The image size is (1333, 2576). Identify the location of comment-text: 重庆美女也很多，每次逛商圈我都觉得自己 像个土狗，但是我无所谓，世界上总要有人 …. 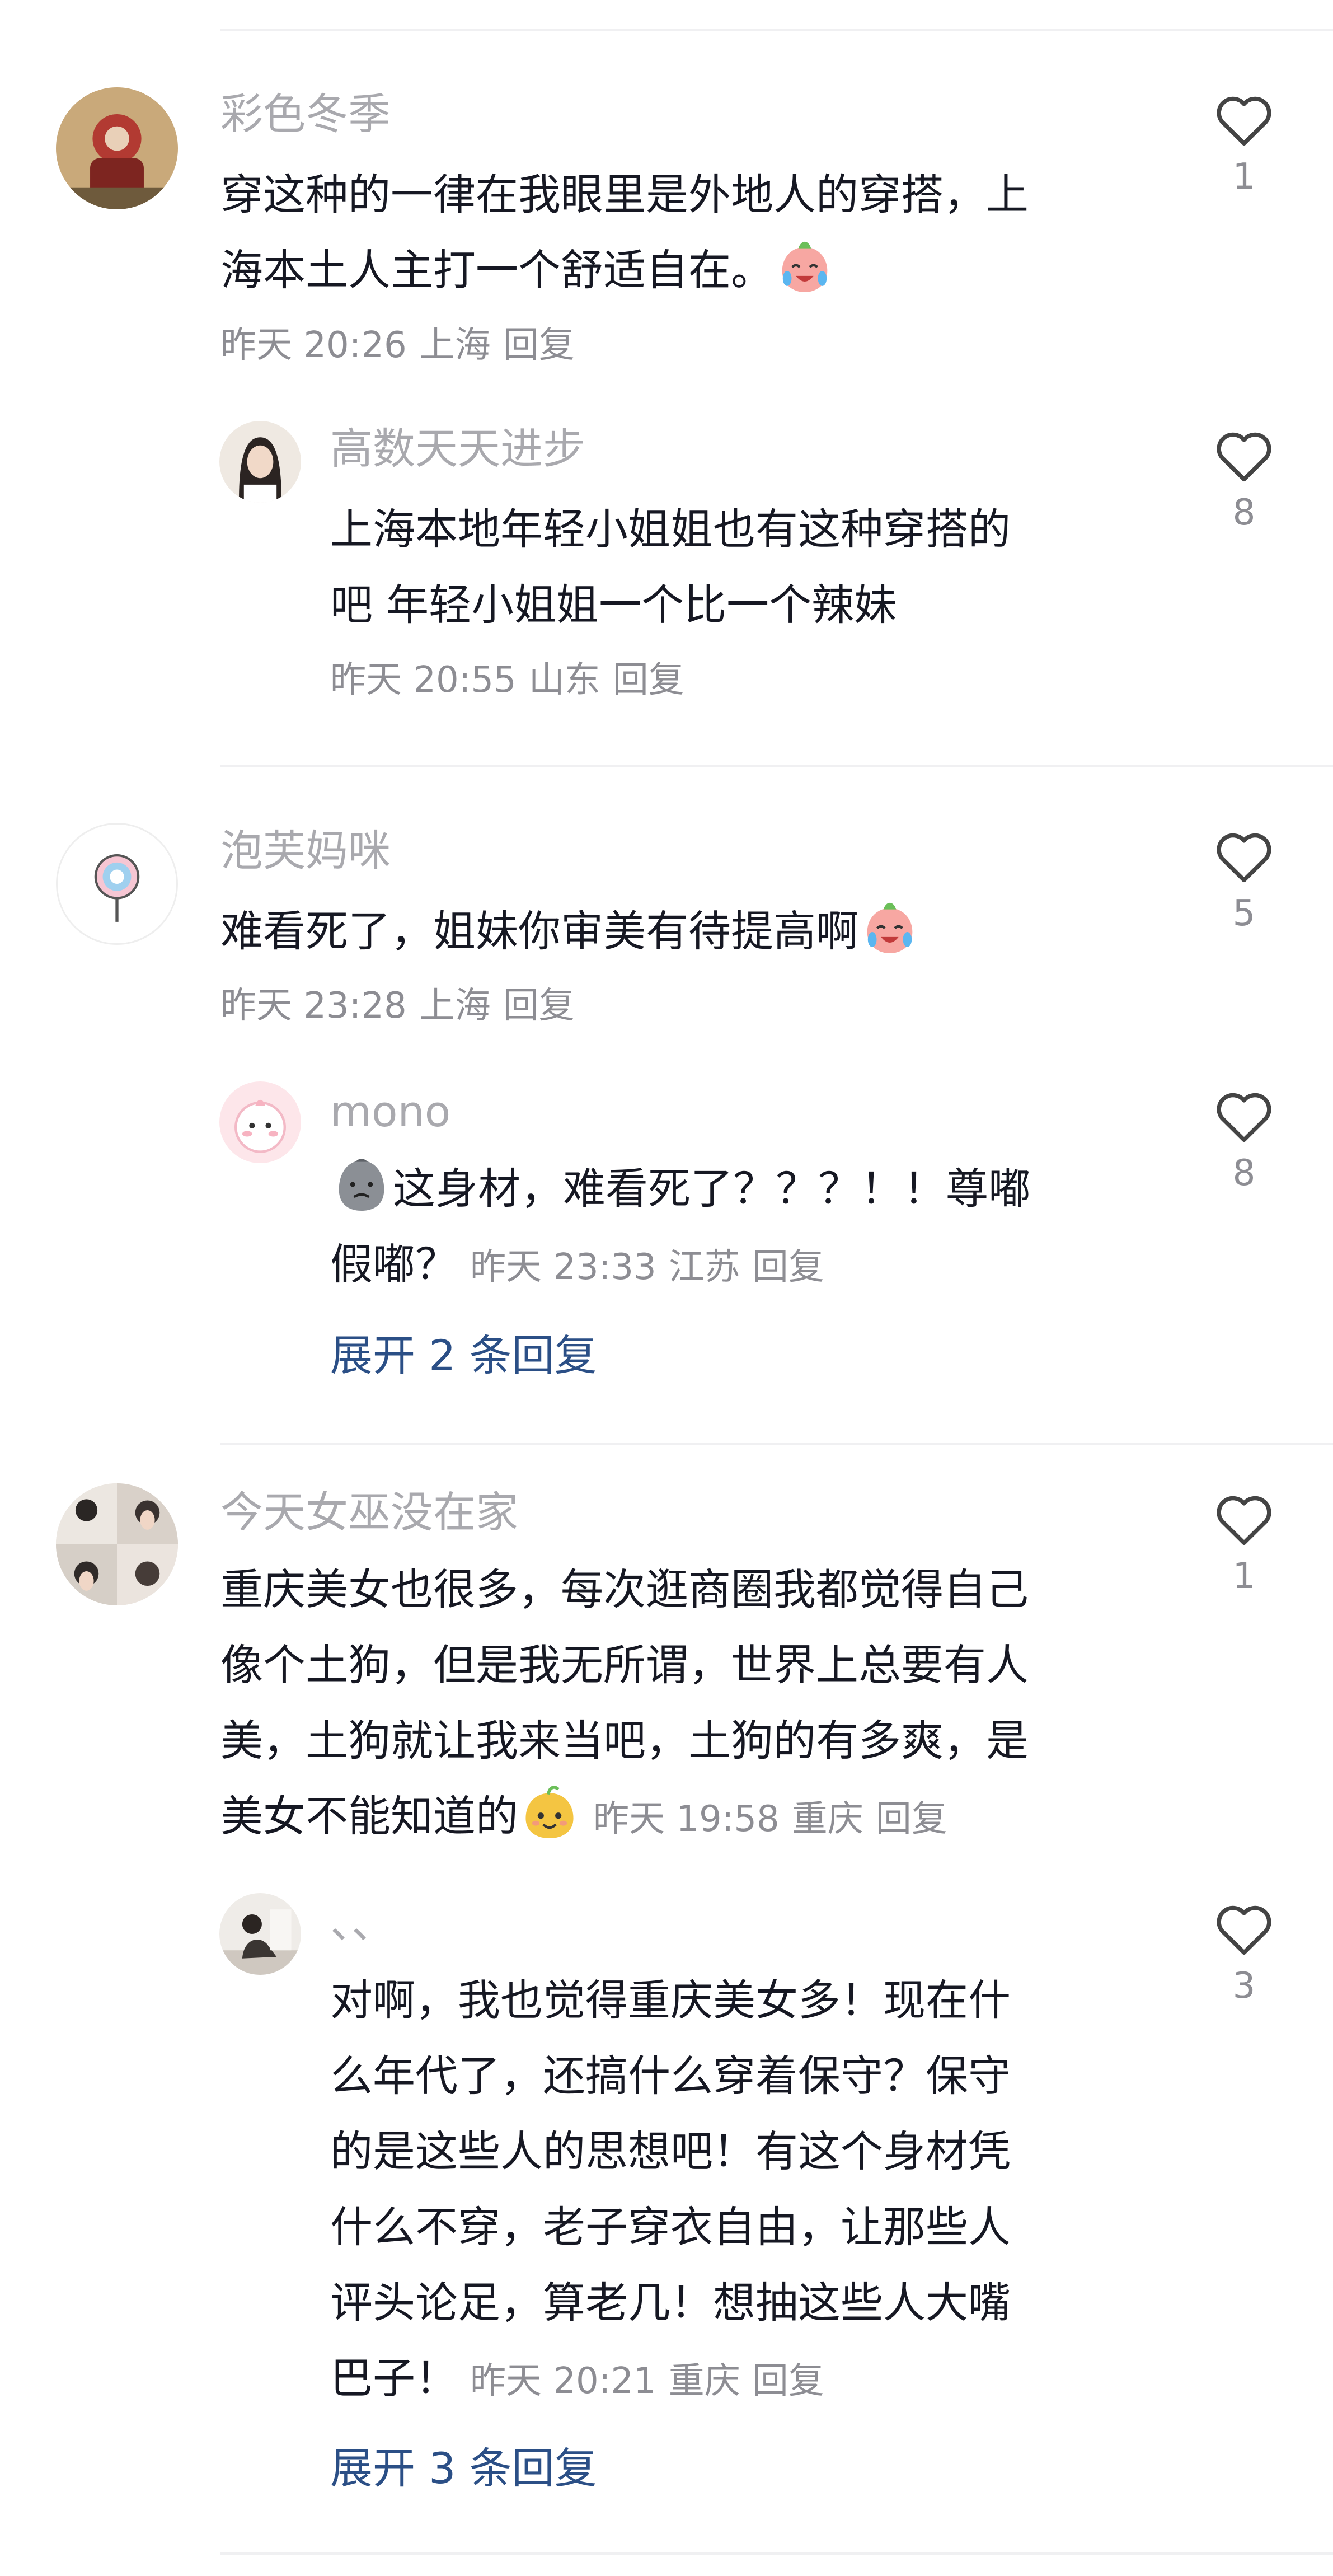
(696, 1704).